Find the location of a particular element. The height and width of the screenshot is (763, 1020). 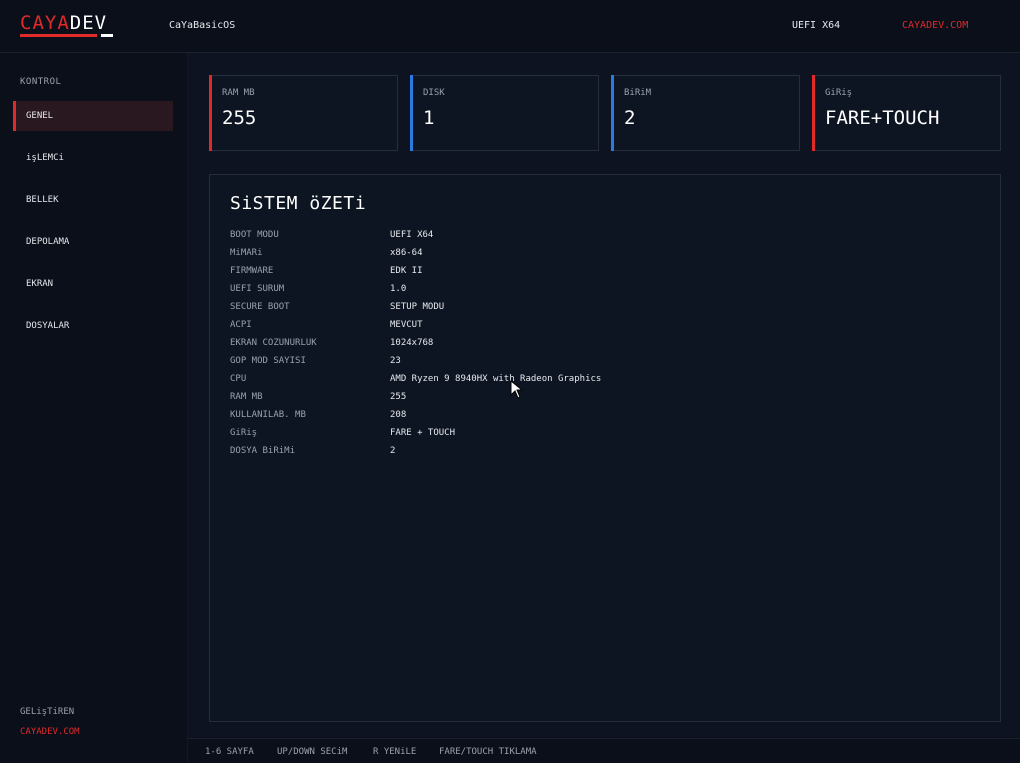

stat-card-disk: DISK 1 is located at coordinates (504, 113).